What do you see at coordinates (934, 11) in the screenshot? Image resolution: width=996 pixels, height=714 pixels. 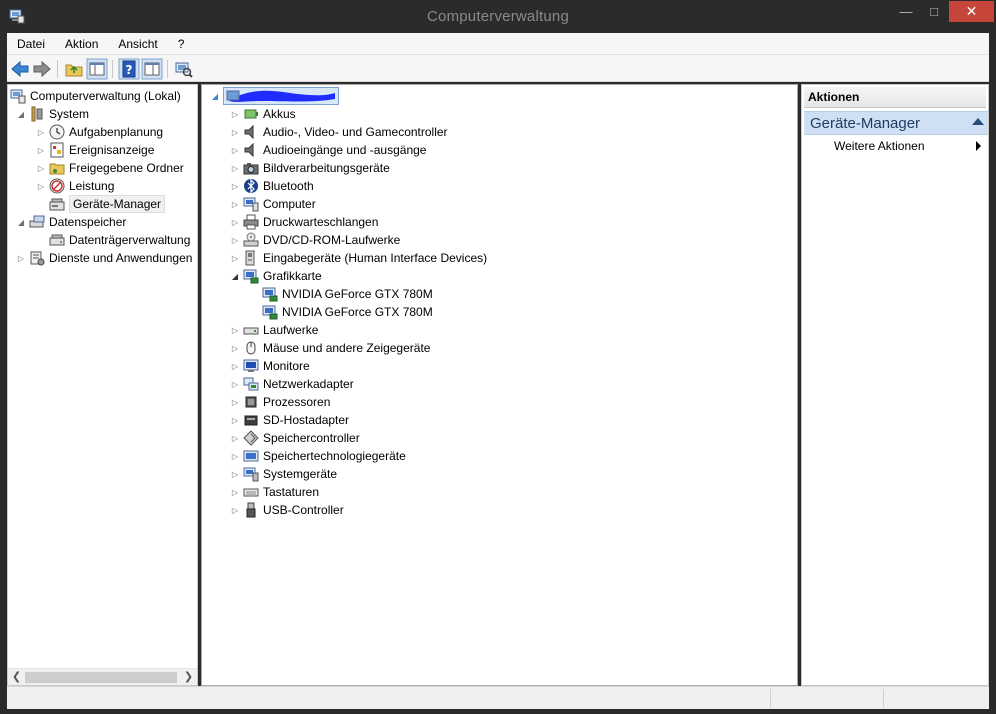 I see `maximize-button: □` at bounding box center [934, 11].